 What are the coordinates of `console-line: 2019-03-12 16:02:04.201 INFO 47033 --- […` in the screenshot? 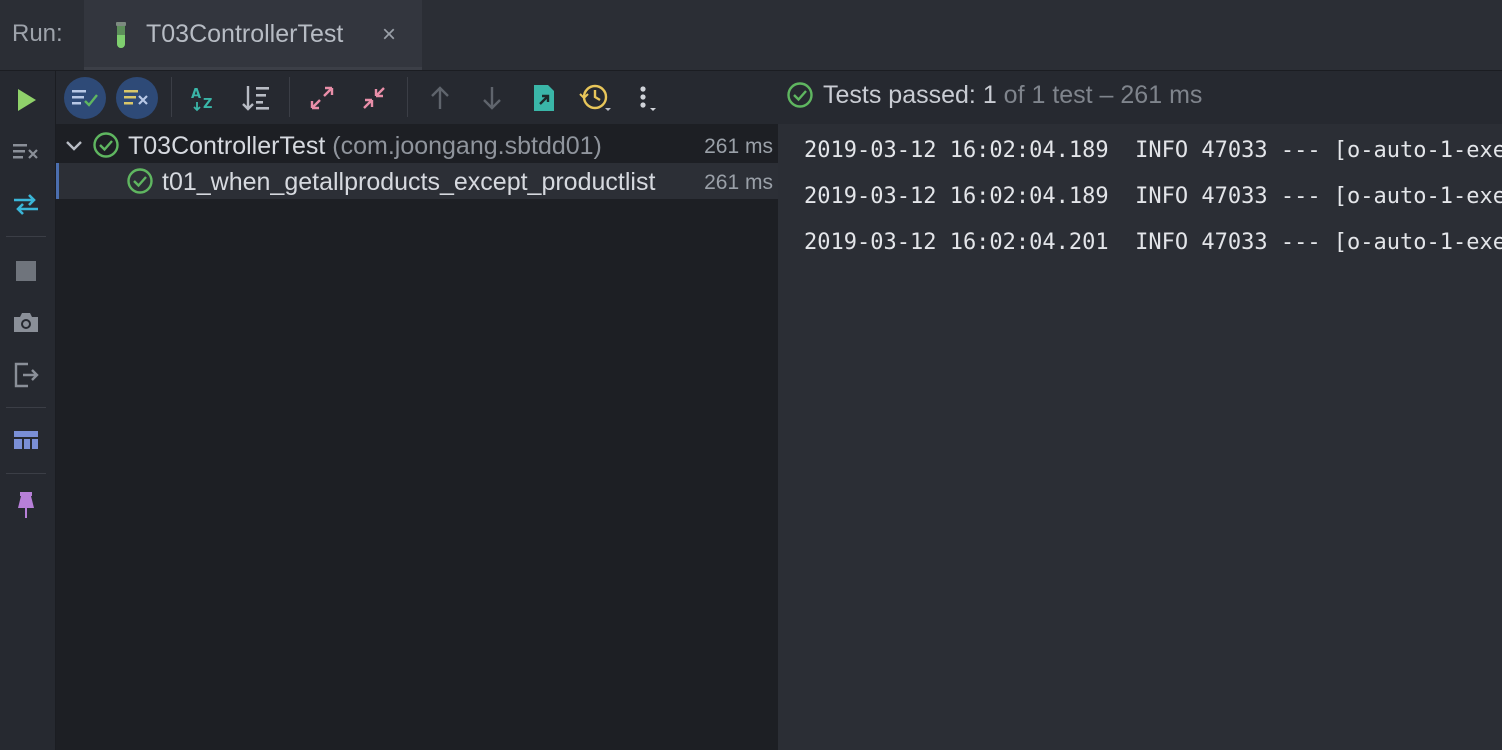 It's located at (1153, 242).